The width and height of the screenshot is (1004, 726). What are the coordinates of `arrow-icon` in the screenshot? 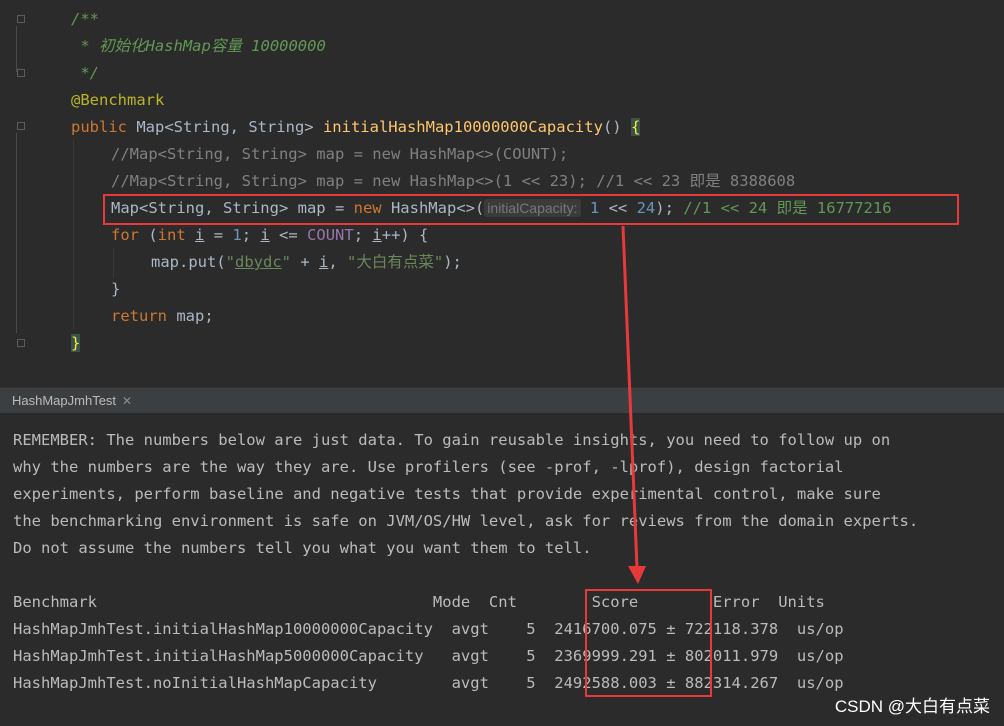 It's located at (633, 404).